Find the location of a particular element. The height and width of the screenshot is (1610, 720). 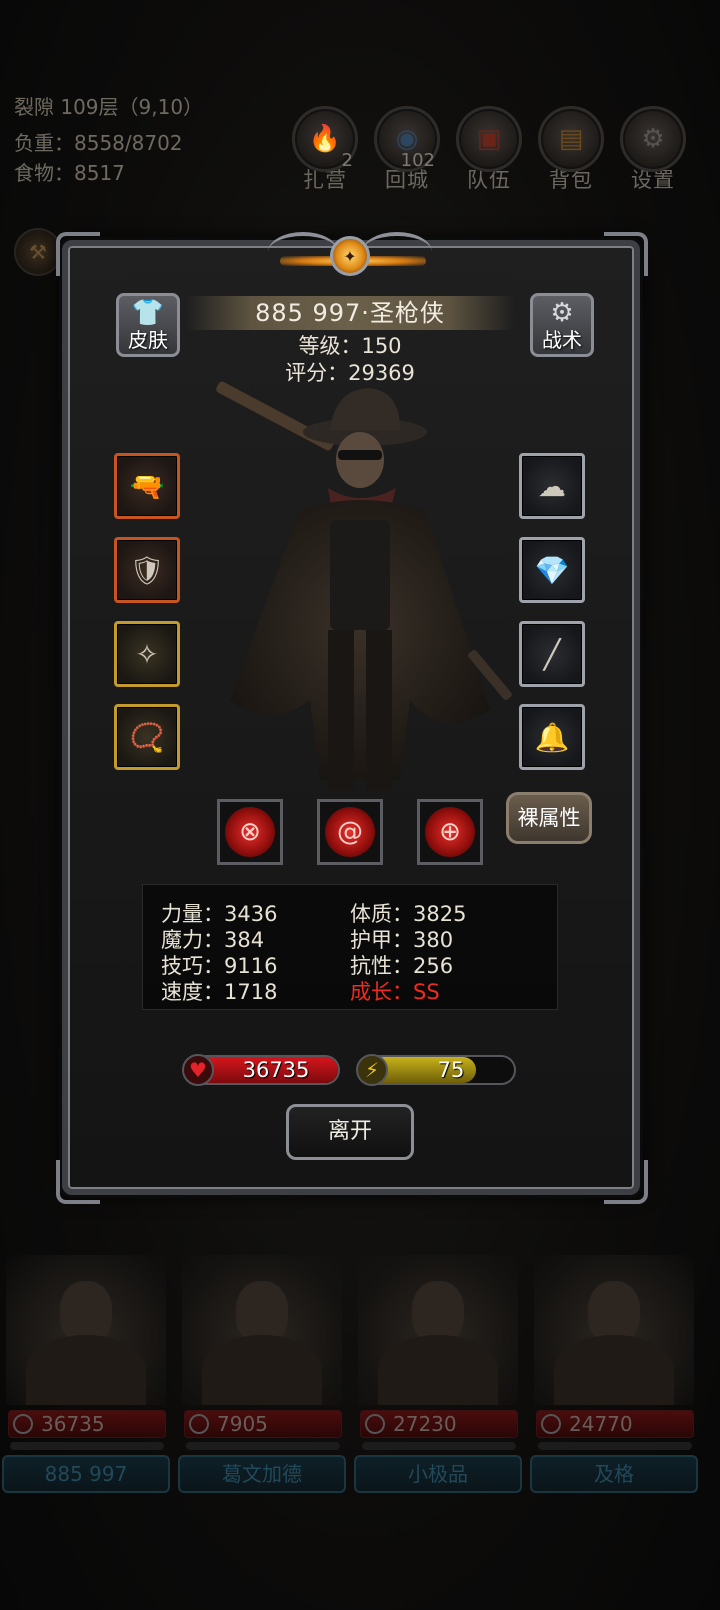

skill-slot-1: ⊗ is located at coordinates (250, 832).